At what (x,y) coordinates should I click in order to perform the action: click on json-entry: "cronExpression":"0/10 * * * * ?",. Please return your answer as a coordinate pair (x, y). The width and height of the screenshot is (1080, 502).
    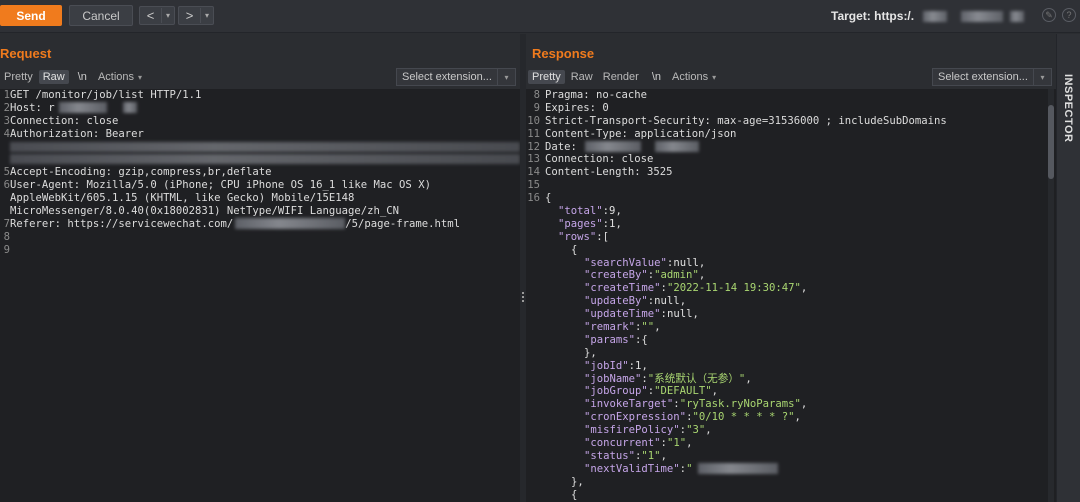
    Looking at the image, I should click on (670, 417).